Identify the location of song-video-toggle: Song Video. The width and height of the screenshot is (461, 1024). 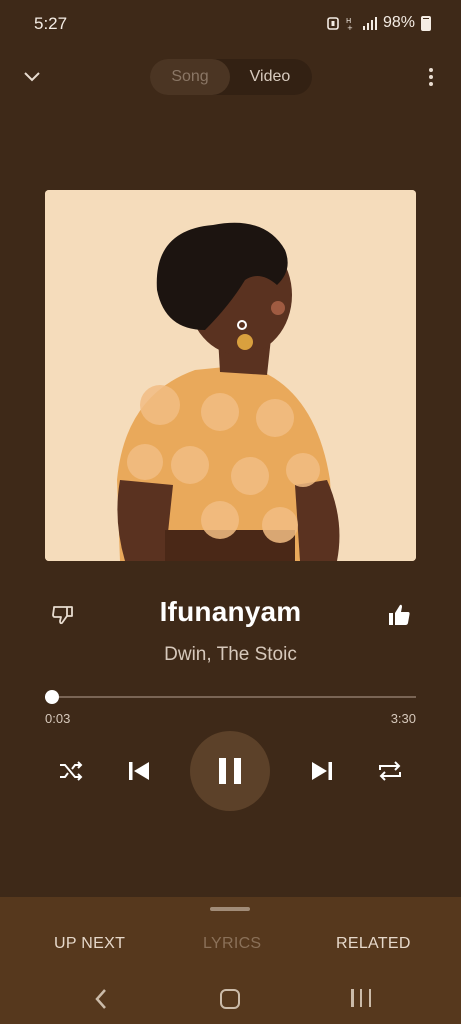
(231, 77).